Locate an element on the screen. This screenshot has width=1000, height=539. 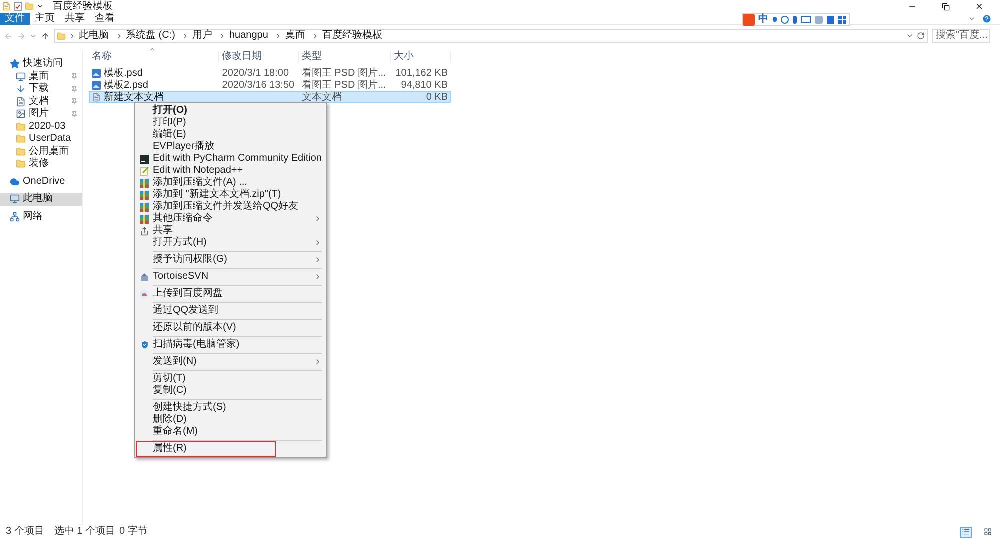
sidebar-item: OneDrive is located at coordinates (41, 182).